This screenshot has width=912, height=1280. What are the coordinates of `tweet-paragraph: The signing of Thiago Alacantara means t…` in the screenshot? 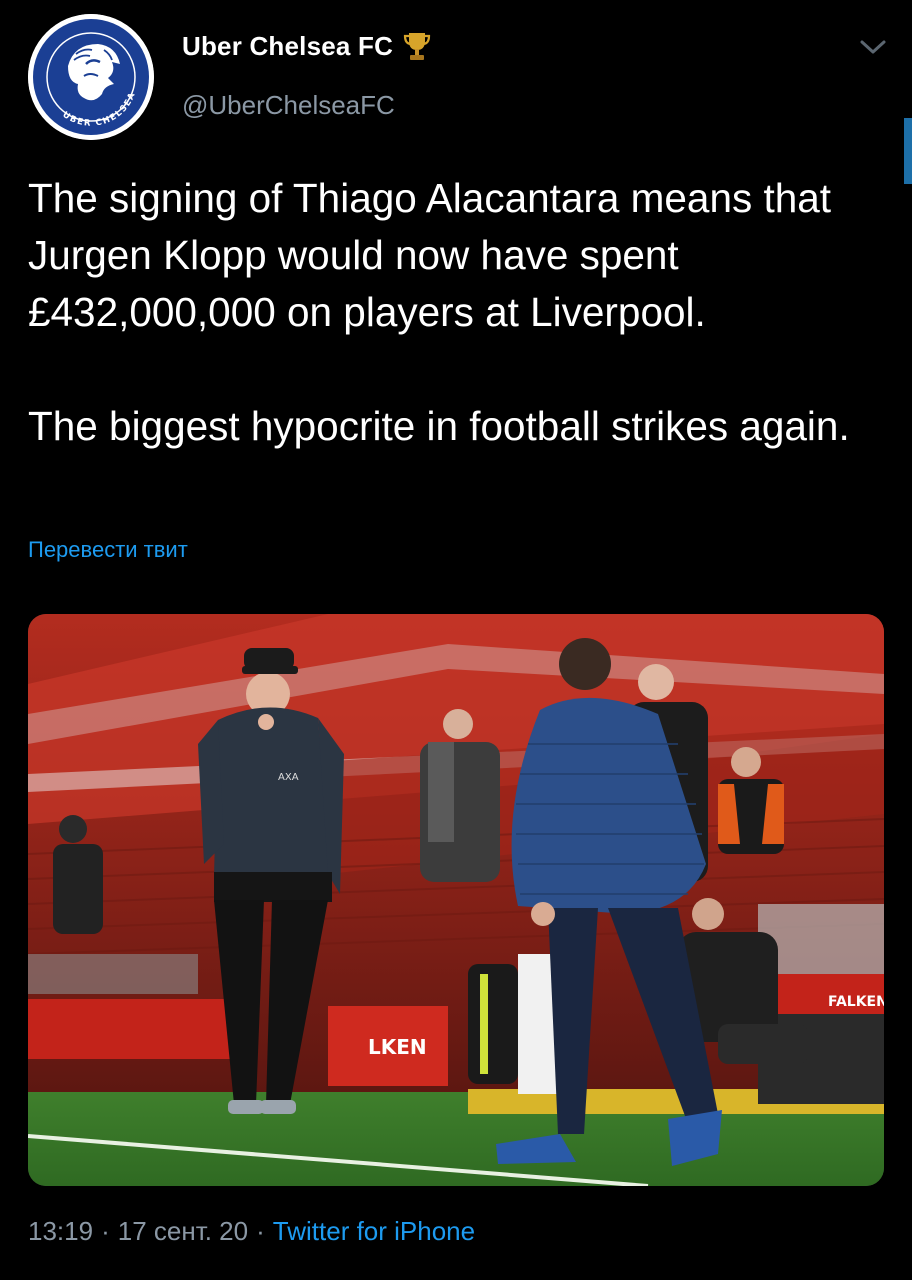 It's located at (430, 255).